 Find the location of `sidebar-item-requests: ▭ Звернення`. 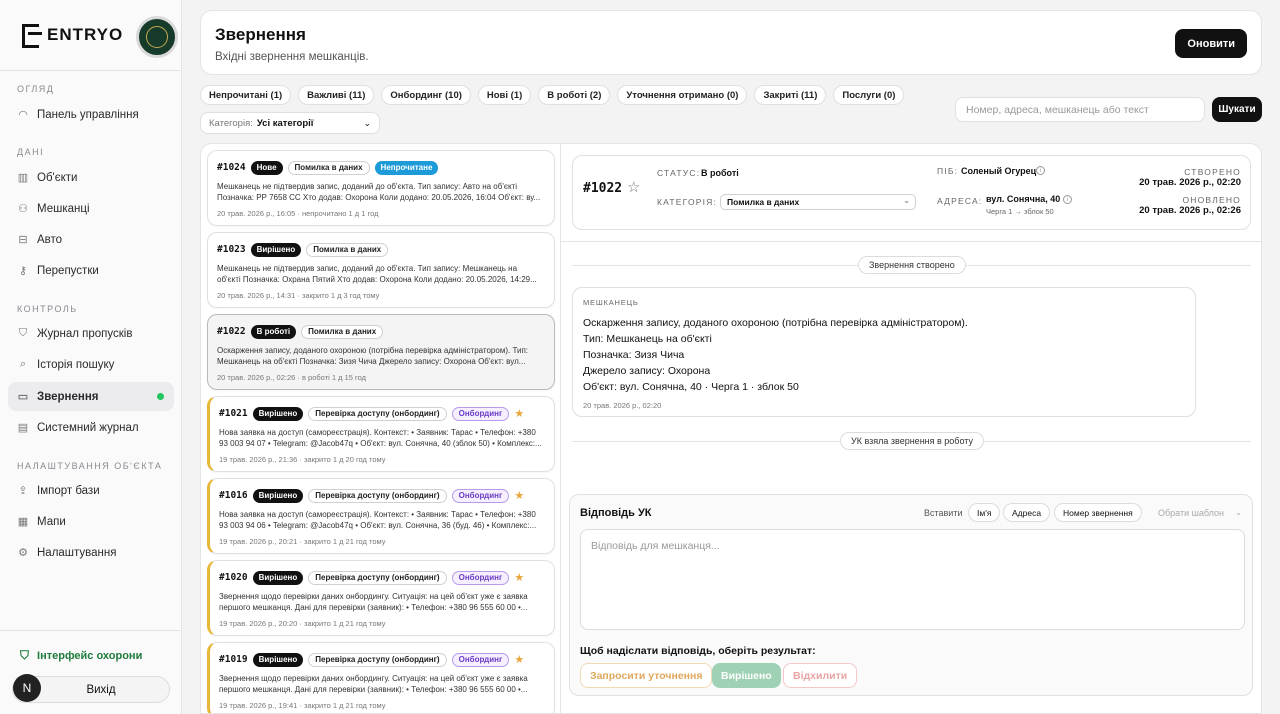

sidebar-item-requests: ▭ Звернення is located at coordinates (91, 396).